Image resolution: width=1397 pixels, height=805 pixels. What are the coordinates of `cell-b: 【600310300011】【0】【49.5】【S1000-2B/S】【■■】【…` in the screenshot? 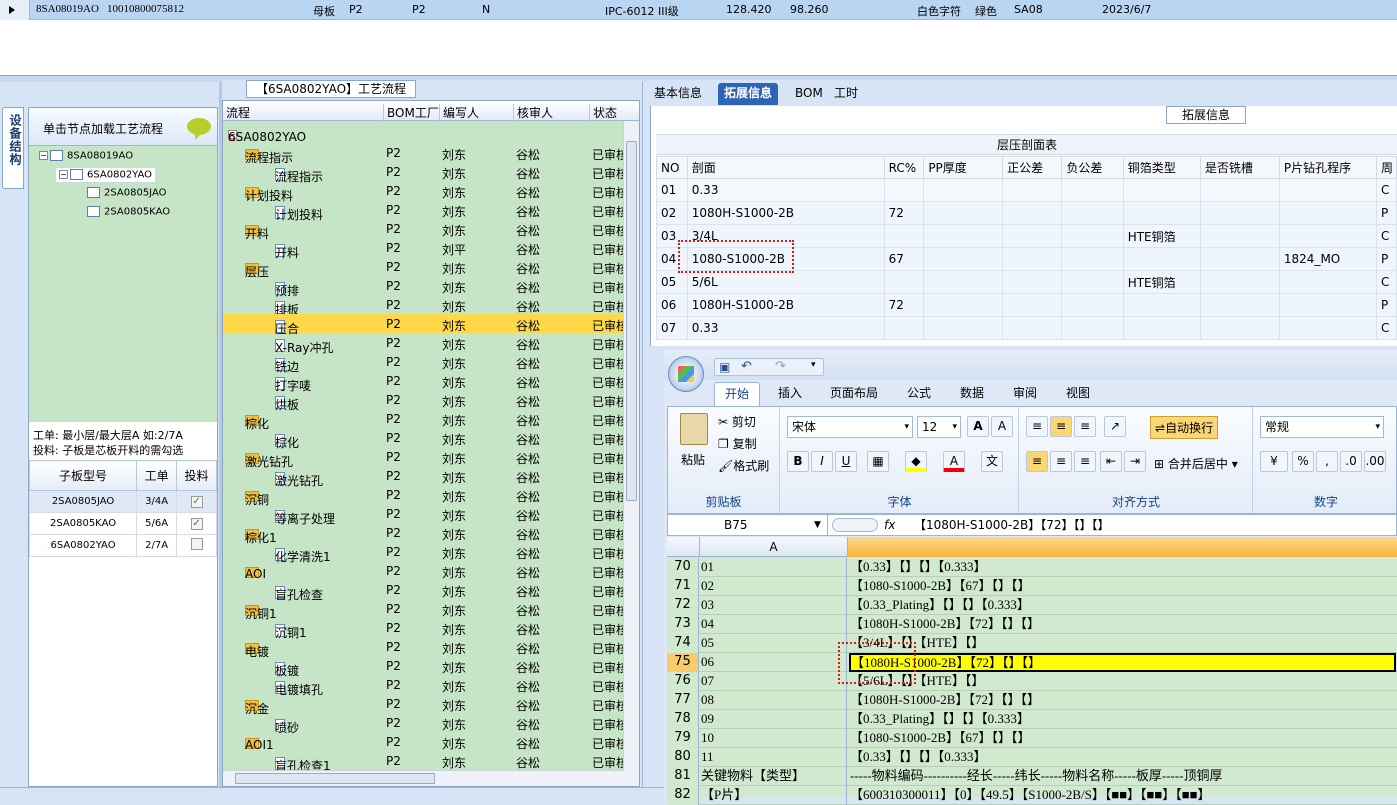 It's located at (1123, 795).